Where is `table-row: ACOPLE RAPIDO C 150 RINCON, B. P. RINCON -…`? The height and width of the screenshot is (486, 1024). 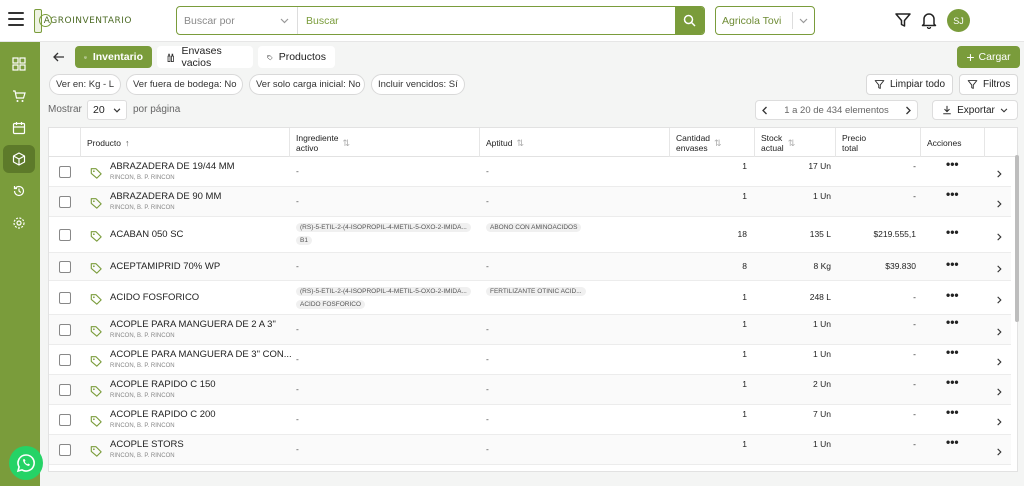 table-row: ACOPLE RAPIDO C 150 RINCON, B. P. RINCON -… is located at coordinates (530, 390).